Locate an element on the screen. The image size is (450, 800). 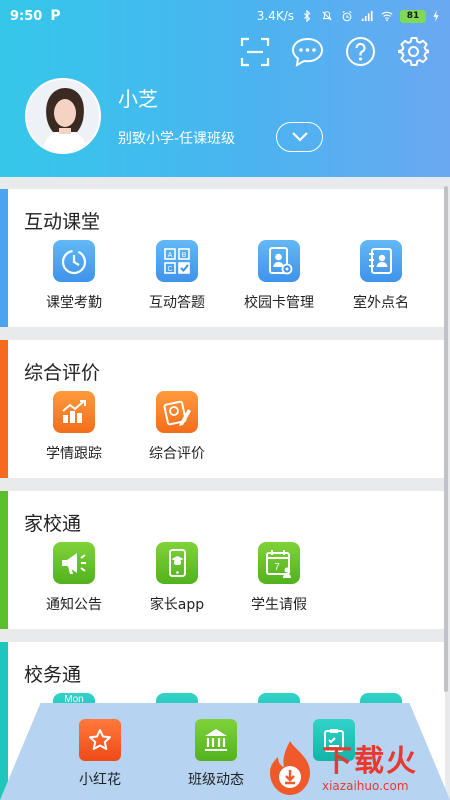
bottom-class-updates: 班级动态 is located at coordinates (216, 754).